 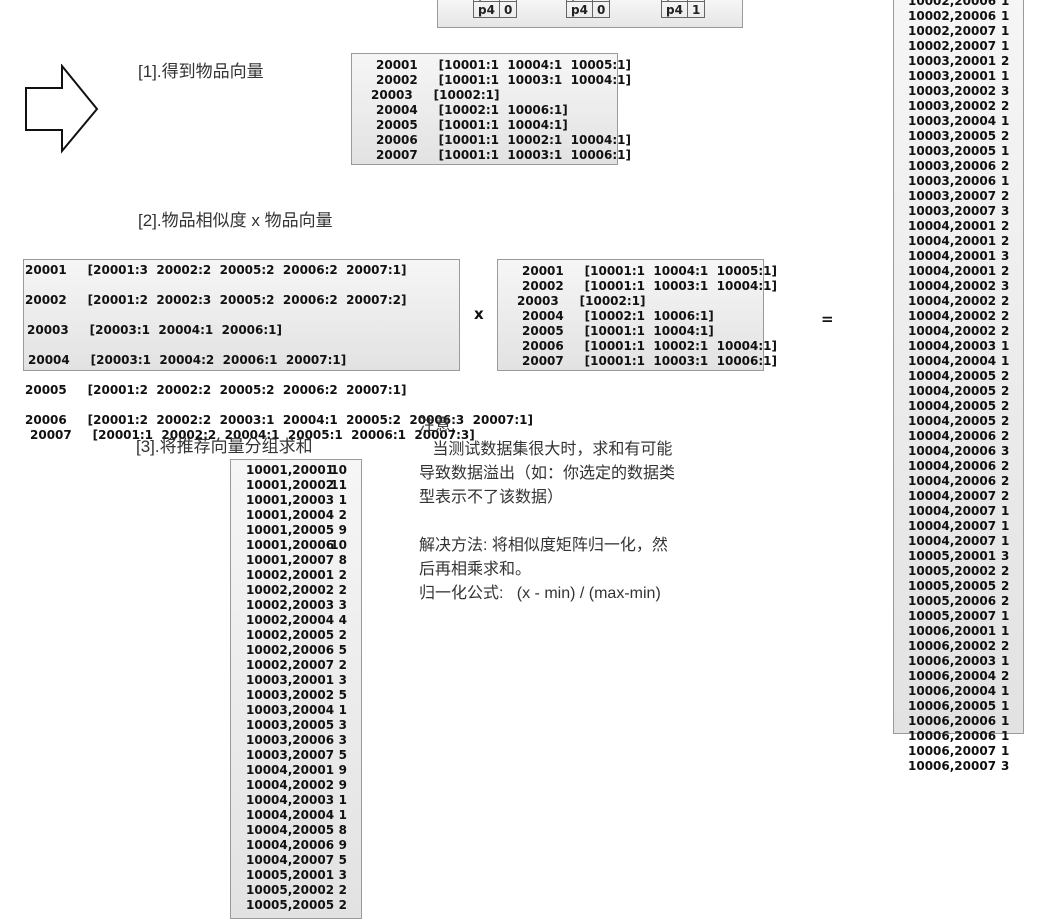 I want to click on vector-row: 20001 [10001:1 10004:1 10005:1], so click(x=650, y=271).